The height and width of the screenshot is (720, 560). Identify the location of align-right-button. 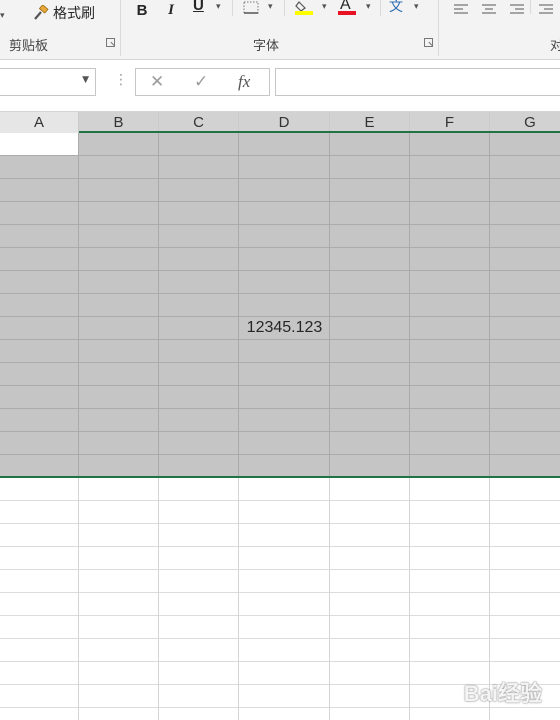
(517, 7).